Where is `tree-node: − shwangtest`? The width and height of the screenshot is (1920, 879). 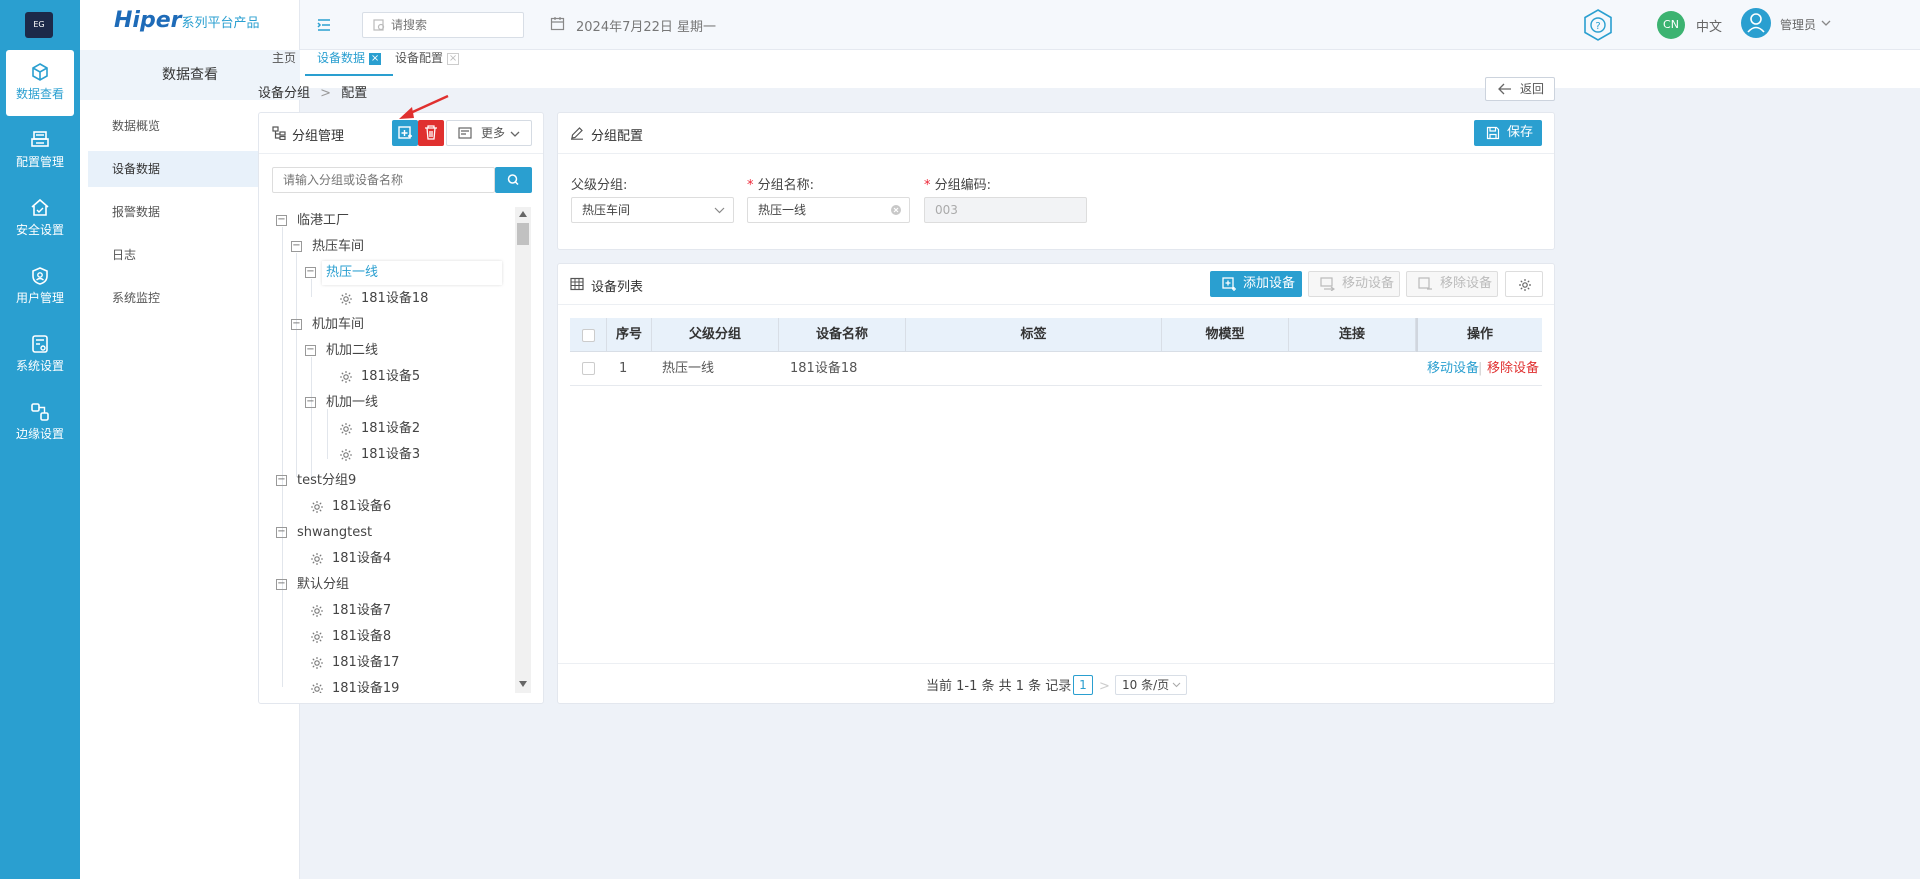 tree-node: − shwangtest is located at coordinates (324, 533).